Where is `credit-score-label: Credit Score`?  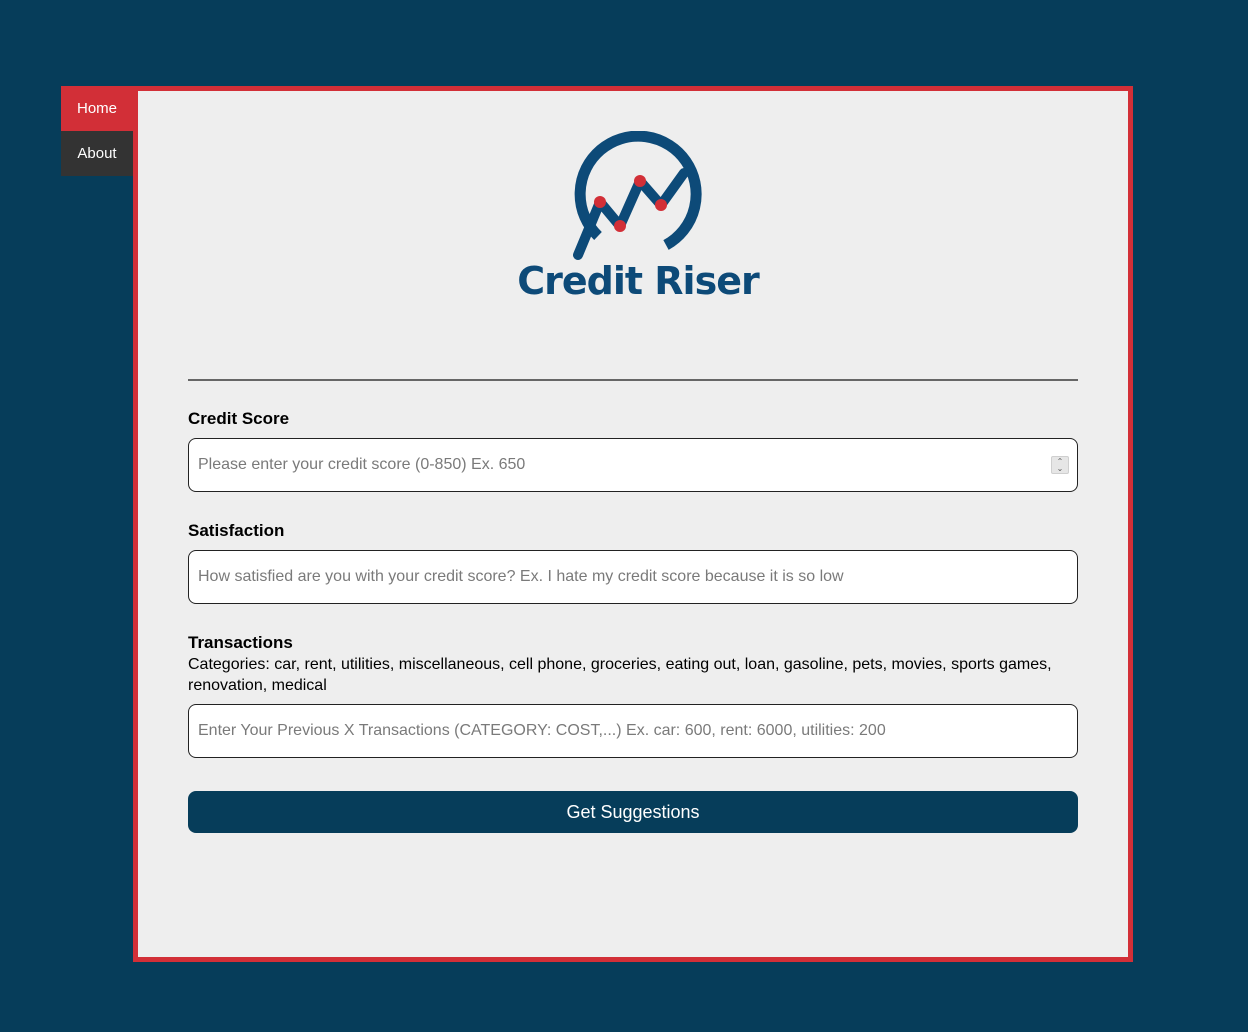 credit-score-label: Credit Score is located at coordinates (239, 418).